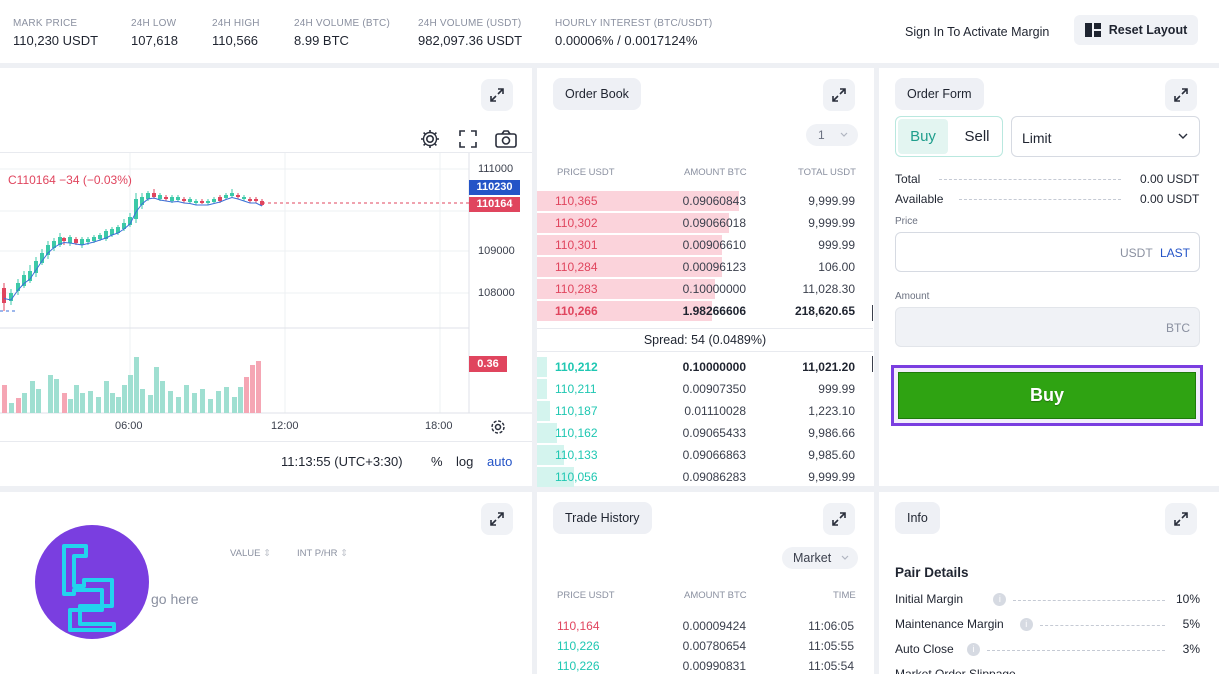 Image resolution: width=1219 pixels, height=674 pixels. What do you see at coordinates (578, 646) in the screenshot?
I see `cell-price: 110,226` at bounding box center [578, 646].